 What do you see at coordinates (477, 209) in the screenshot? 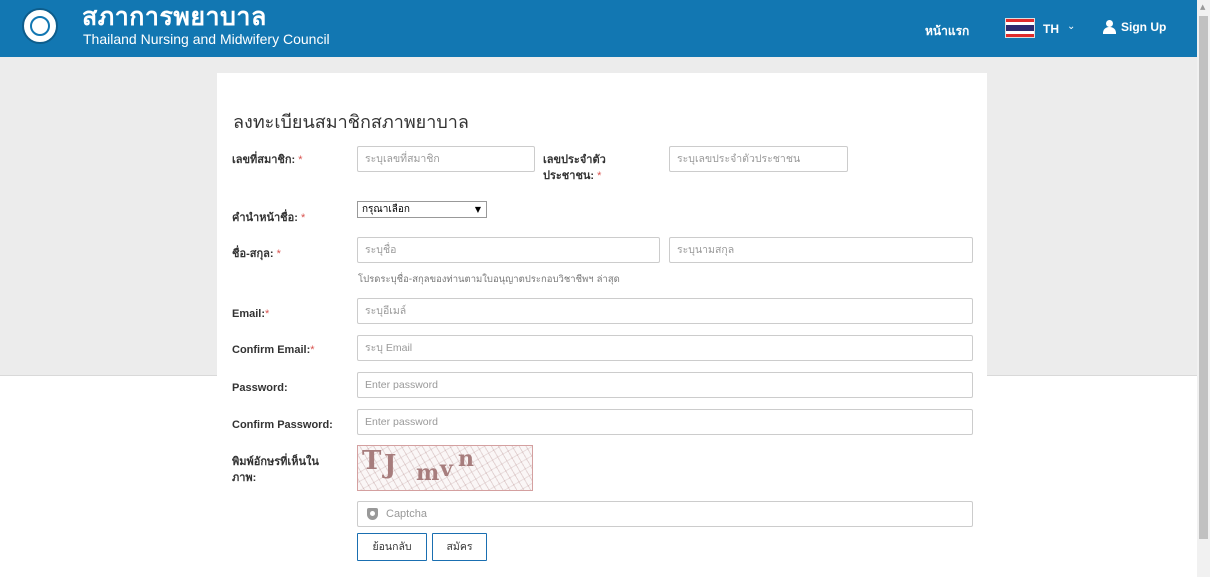
I see `dropdown-arrow-icon: ▼` at bounding box center [477, 209].